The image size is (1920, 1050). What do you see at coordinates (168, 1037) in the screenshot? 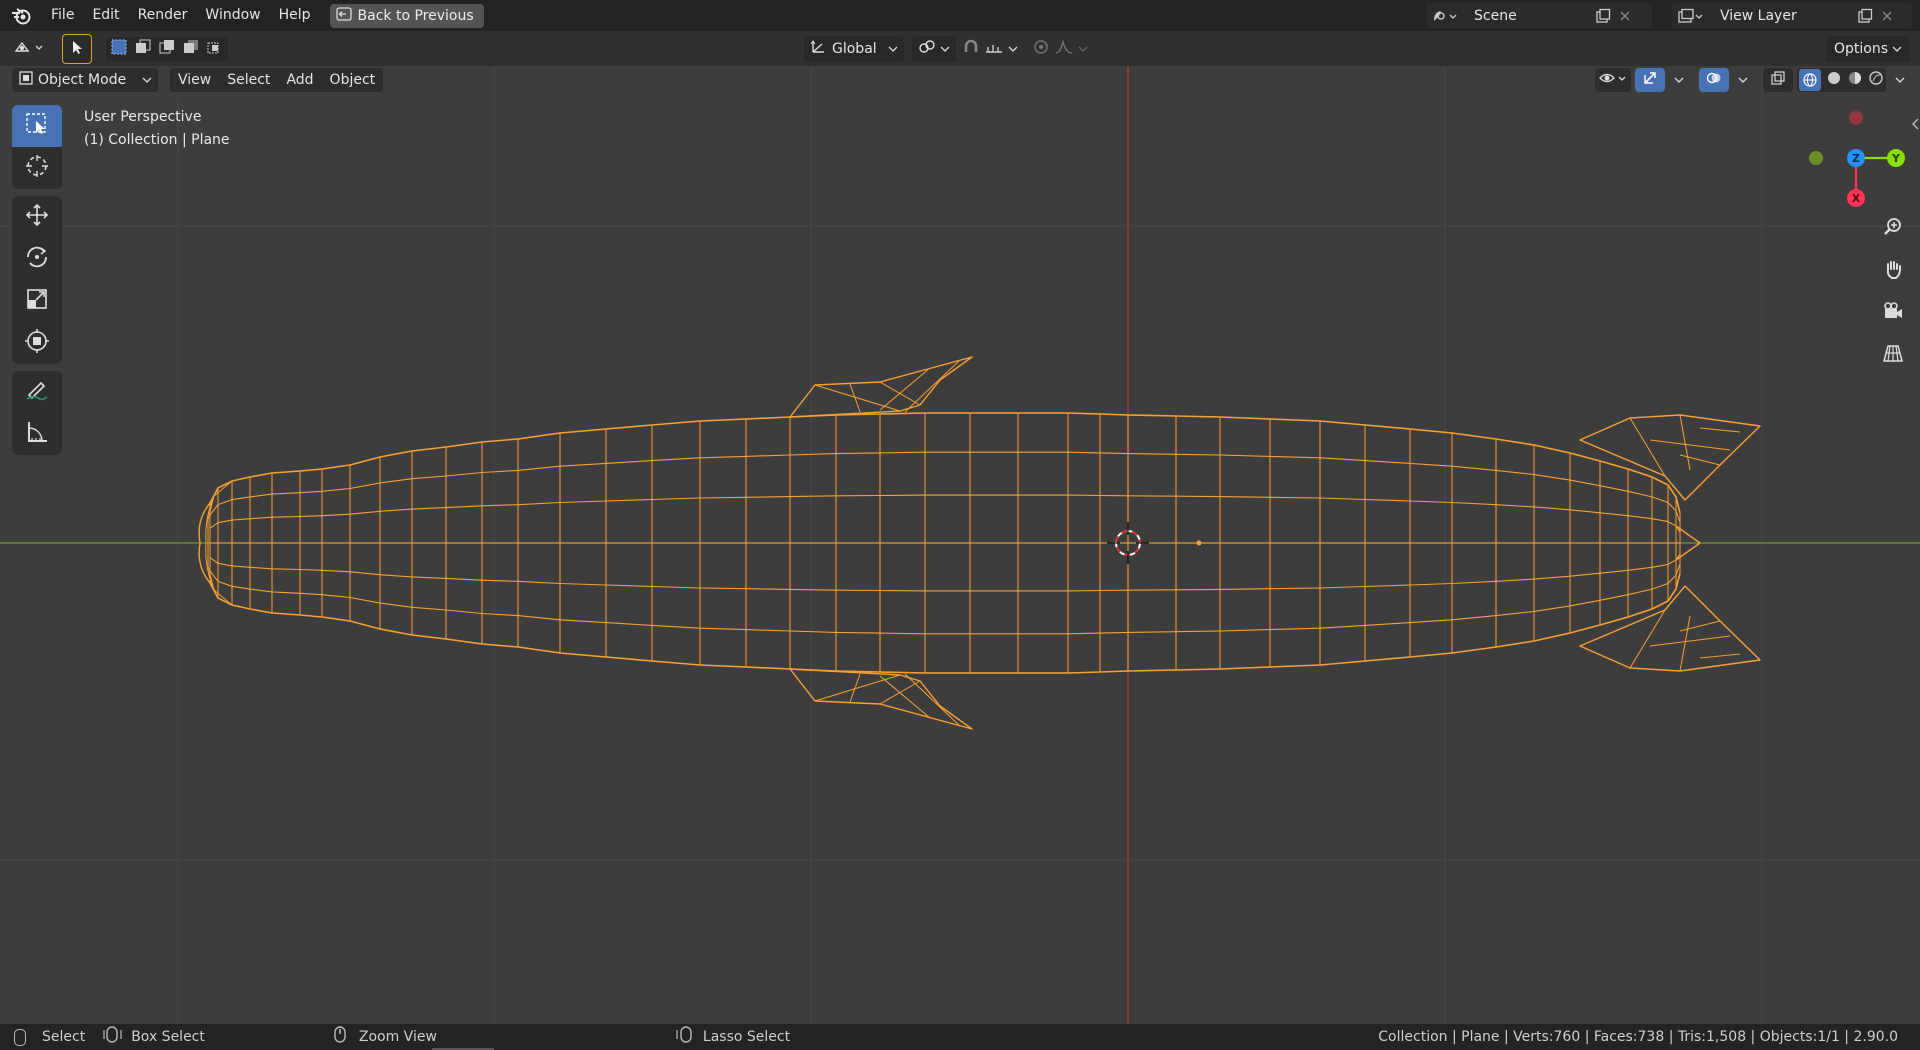
I see `box-select-label: Box Select` at bounding box center [168, 1037].